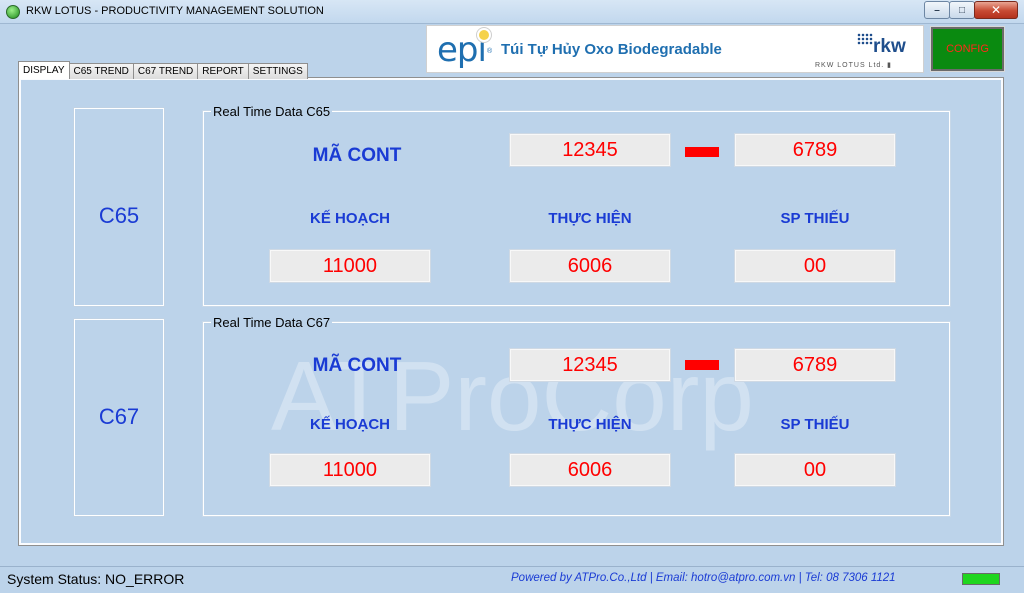 The width and height of the screenshot is (1024, 593). What do you see at coordinates (484, 35) in the screenshot?
I see `flower-icon` at bounding box center [484, 35].